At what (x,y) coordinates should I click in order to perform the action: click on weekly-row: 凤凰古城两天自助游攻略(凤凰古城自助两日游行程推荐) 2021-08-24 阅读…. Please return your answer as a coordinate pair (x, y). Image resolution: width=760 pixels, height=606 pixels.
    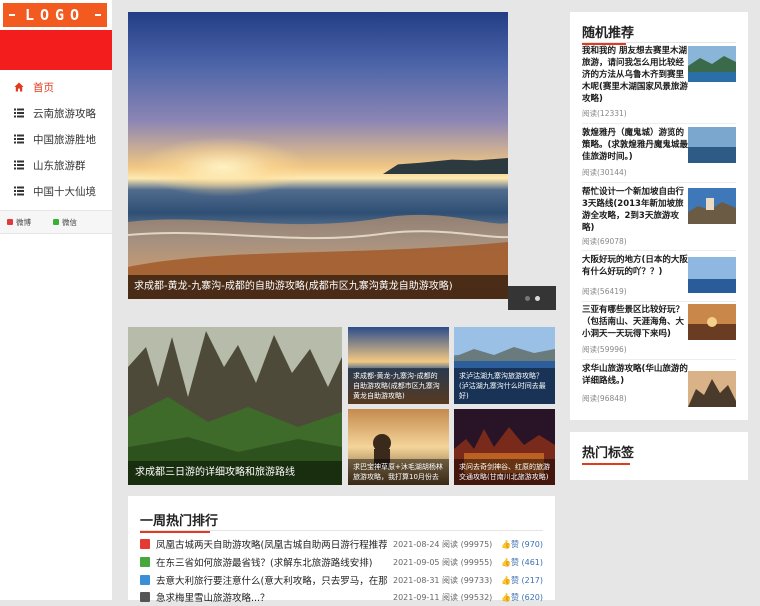
    Looking at the image, I should click on (341, 544).